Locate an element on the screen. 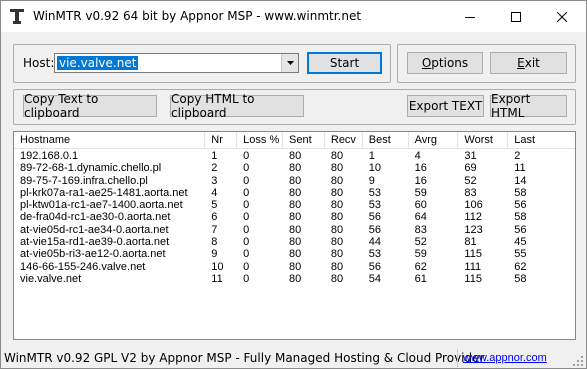  cell-worst: 115 is located at coordinates (473, 254).